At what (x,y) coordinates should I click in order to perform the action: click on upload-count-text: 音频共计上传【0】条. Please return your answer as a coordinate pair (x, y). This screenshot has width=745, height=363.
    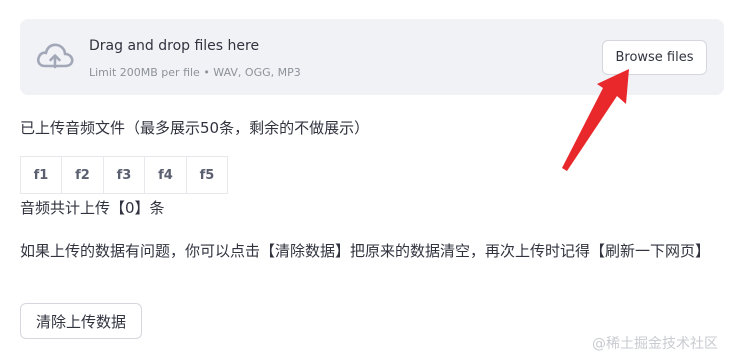
    Looking at the image, I should click on (92, 208).